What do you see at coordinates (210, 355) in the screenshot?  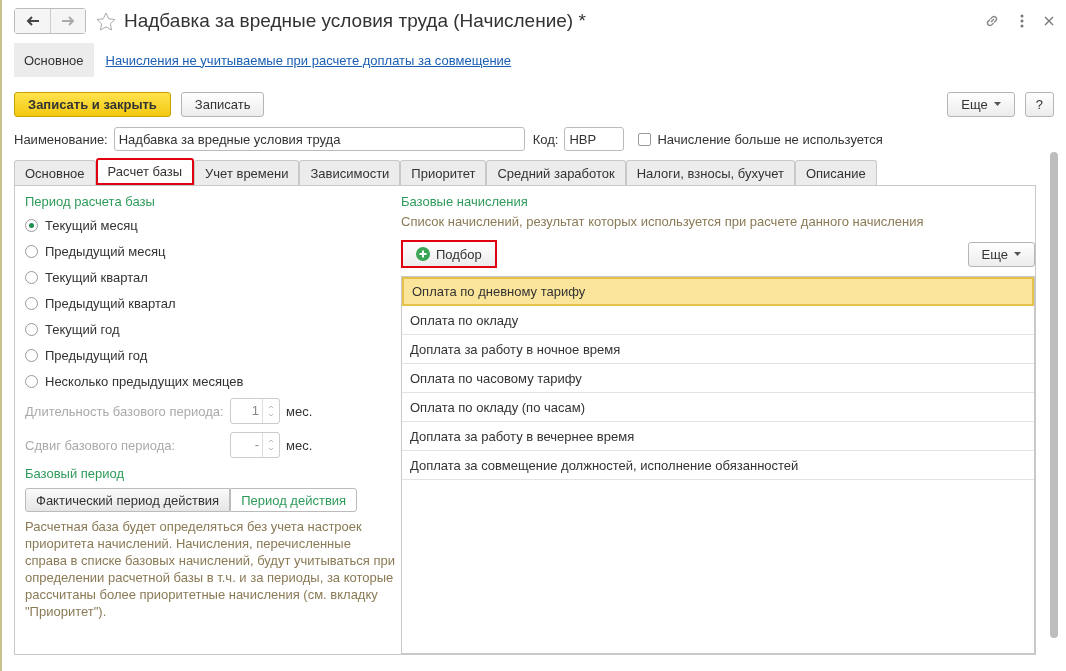 I see `radio-option: Предыдущий год` at bounding box center [210, 355].